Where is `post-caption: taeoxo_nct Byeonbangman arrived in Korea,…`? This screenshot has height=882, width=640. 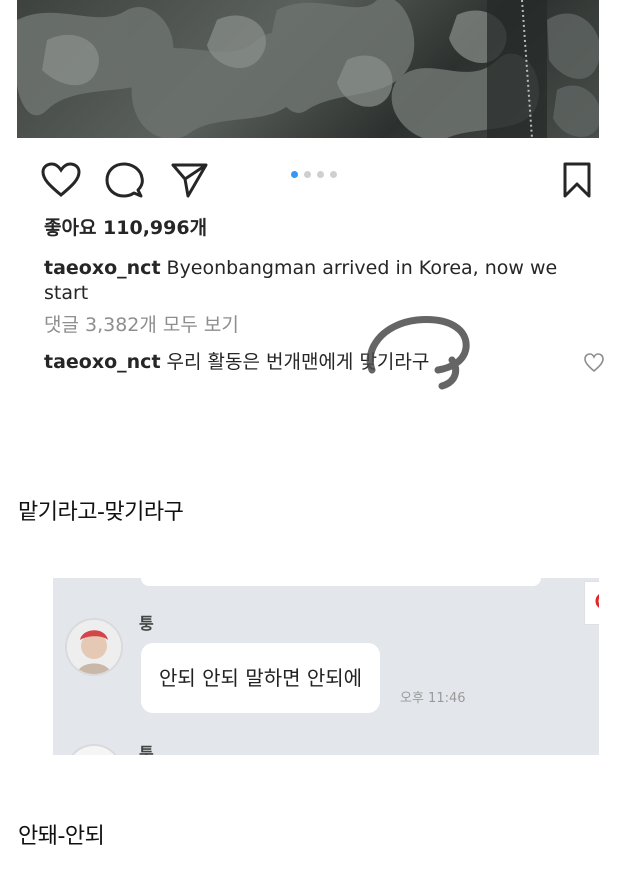
post-caption: taeoxo_nct Byeonbangman arrived in Korea,… is located at coordinates (314, 281).